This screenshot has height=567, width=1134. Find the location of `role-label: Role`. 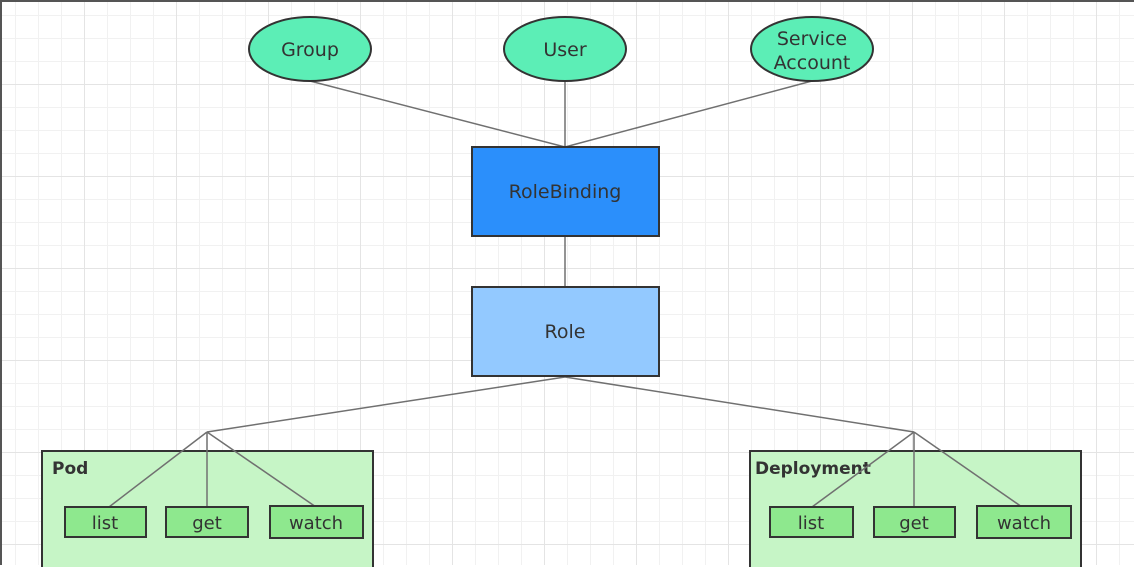

role-label: Role is located at coordinates (565, 332).